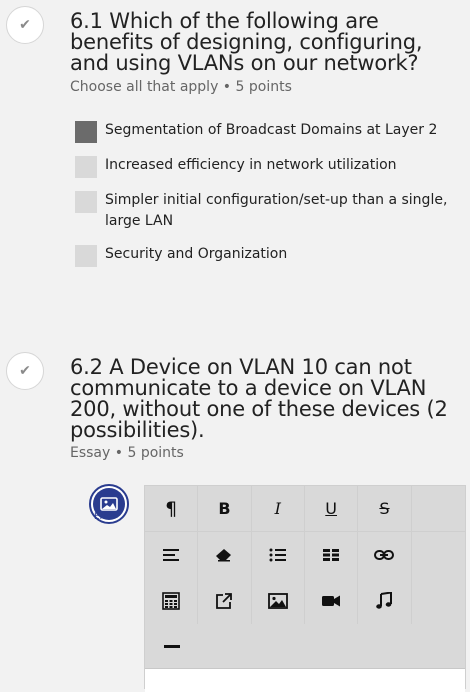 This screenshot has height=692, width=470. Describe the element at coordinates (25, 371) in the screenshot. I see `q2-status-check-icon: ✔` at that location.